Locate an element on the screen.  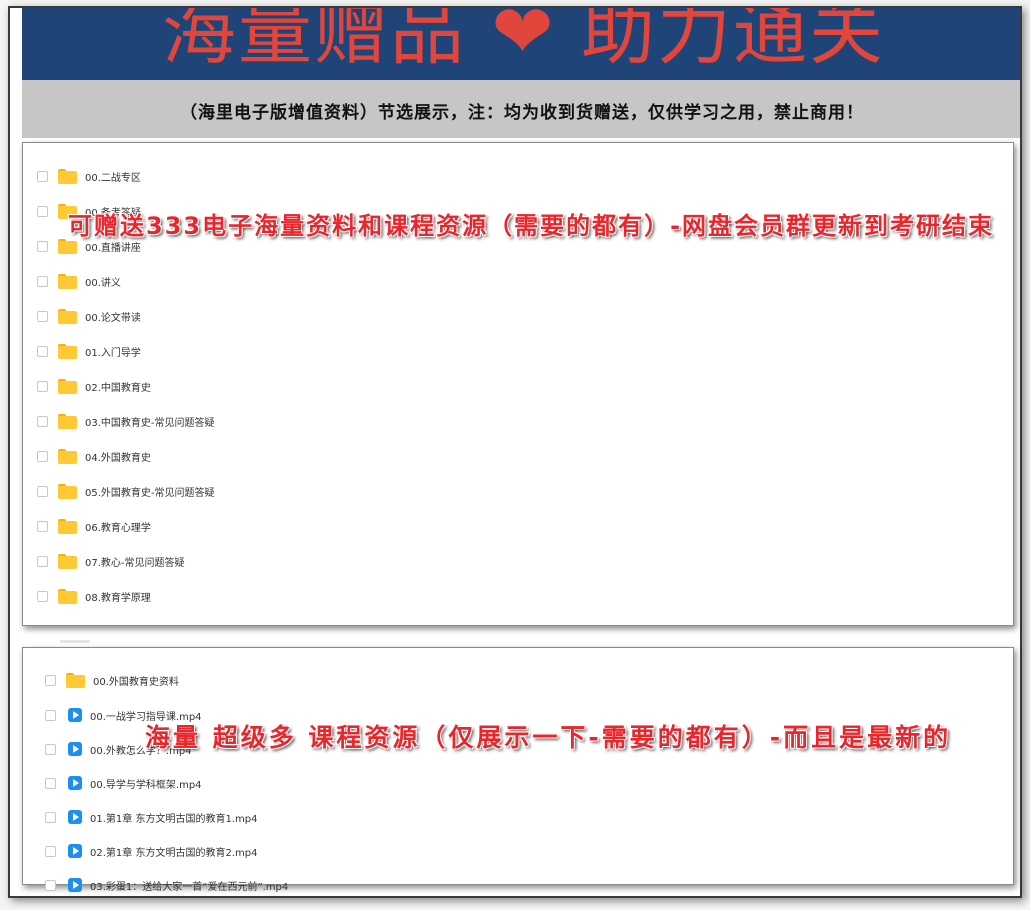
list-item: 00.论文带读 is located at coordinates (89, 316).